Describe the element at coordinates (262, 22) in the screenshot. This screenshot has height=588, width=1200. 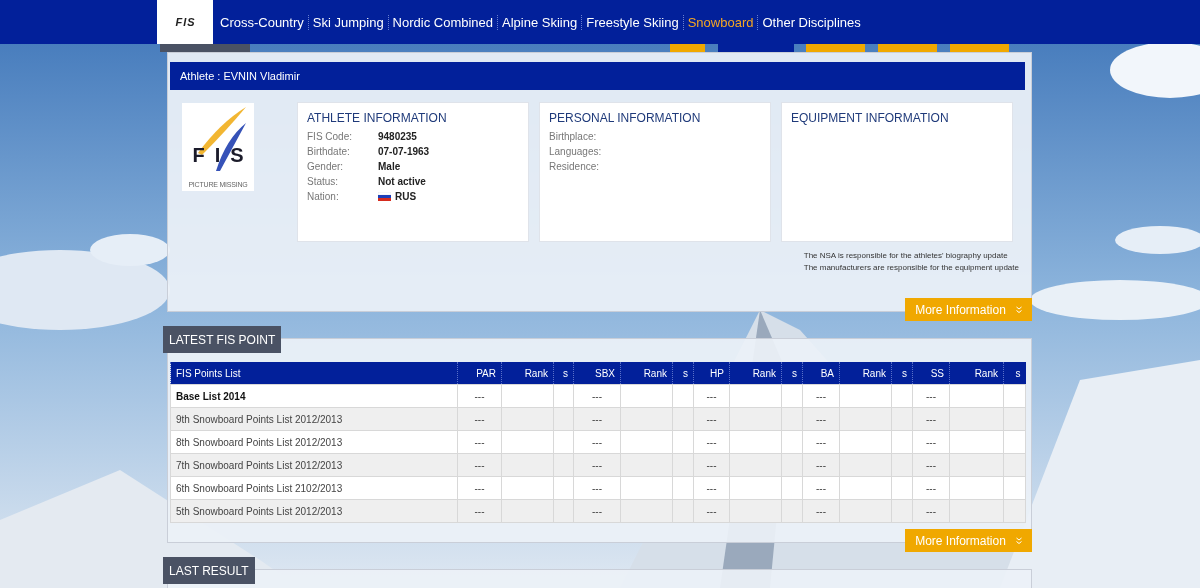
I see `nav-link: Cross-Country` at that location.